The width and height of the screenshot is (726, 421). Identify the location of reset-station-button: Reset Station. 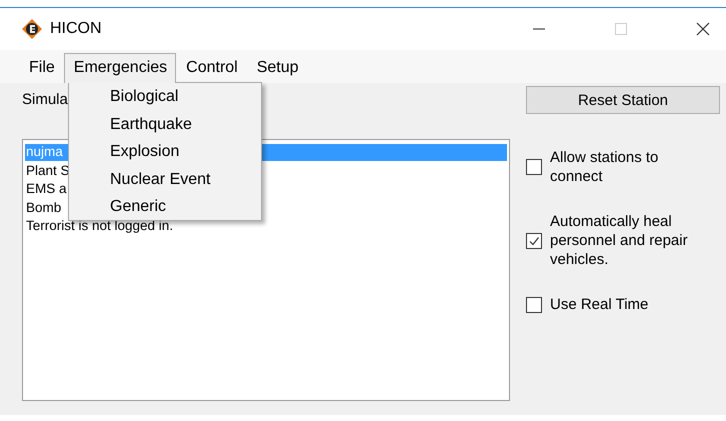
(623, 100).